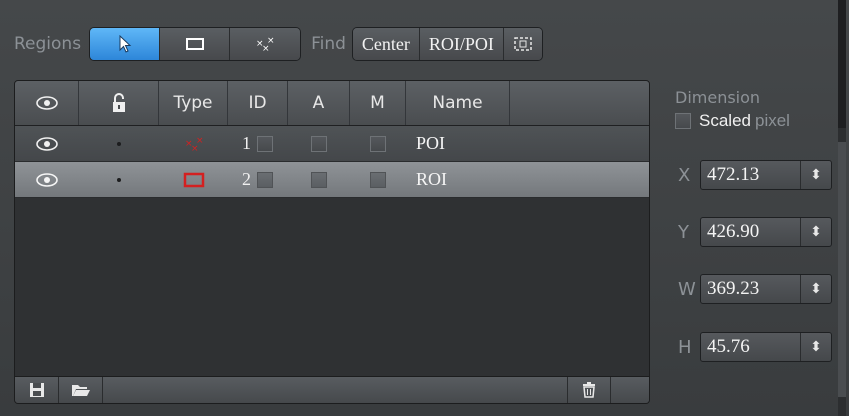 The image size is (849, 416). I want to click on table-row: 2 ROI, so click(332, 180).